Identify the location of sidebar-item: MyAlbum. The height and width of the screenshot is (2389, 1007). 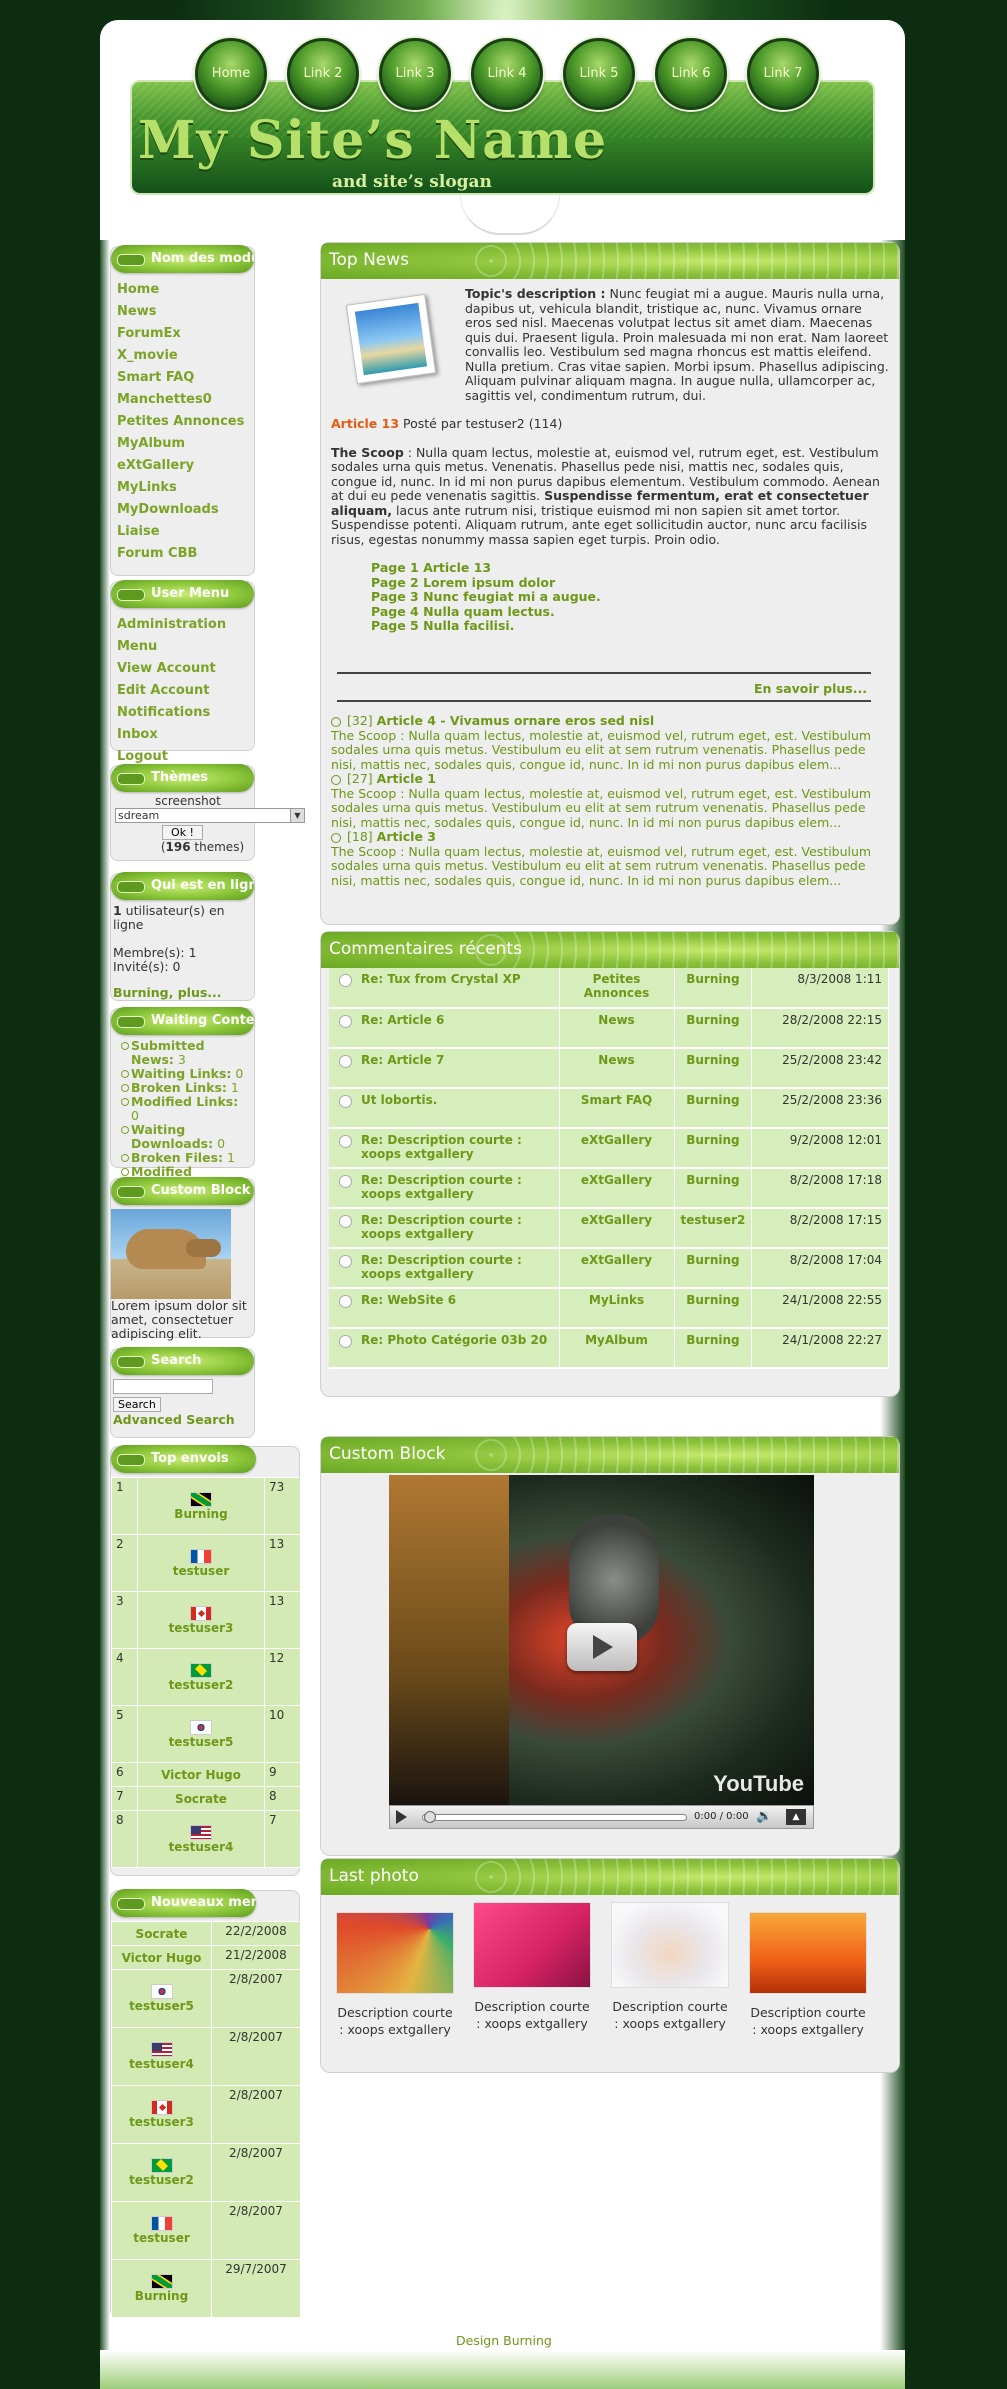
(182, 444).